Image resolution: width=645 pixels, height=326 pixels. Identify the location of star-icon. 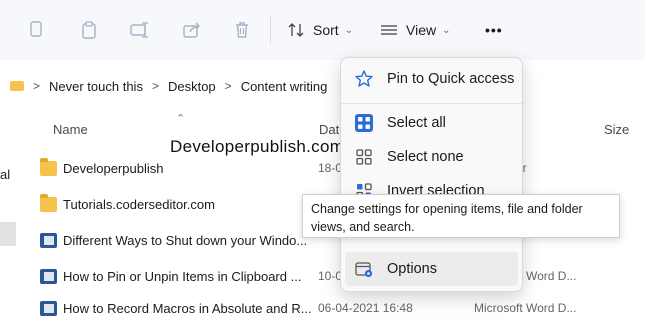
(364, 79).